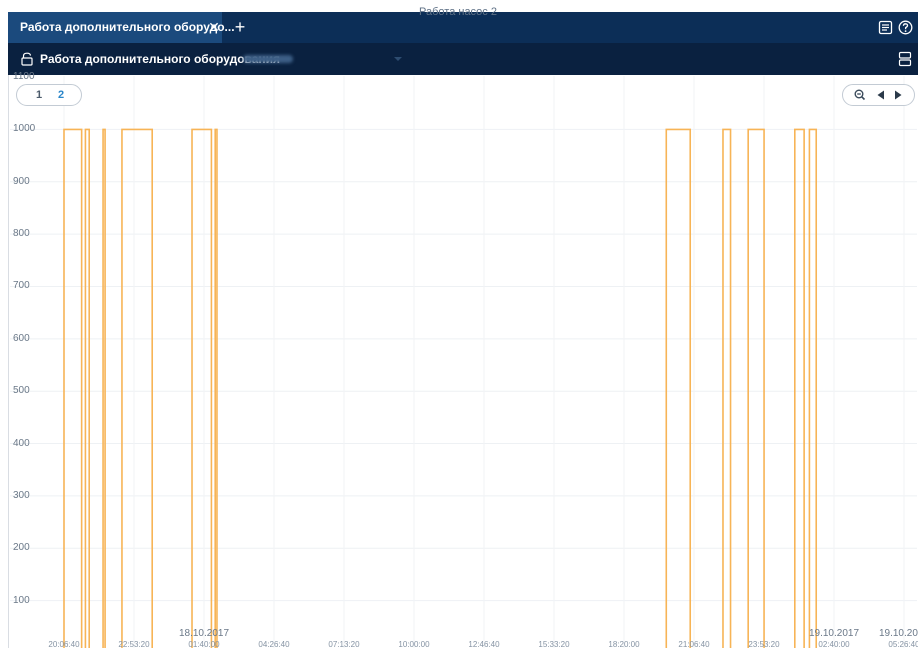 The width and height of the screenshot is (918, 649). I want to click on chart-pager: 1 2, so click(49, 95).